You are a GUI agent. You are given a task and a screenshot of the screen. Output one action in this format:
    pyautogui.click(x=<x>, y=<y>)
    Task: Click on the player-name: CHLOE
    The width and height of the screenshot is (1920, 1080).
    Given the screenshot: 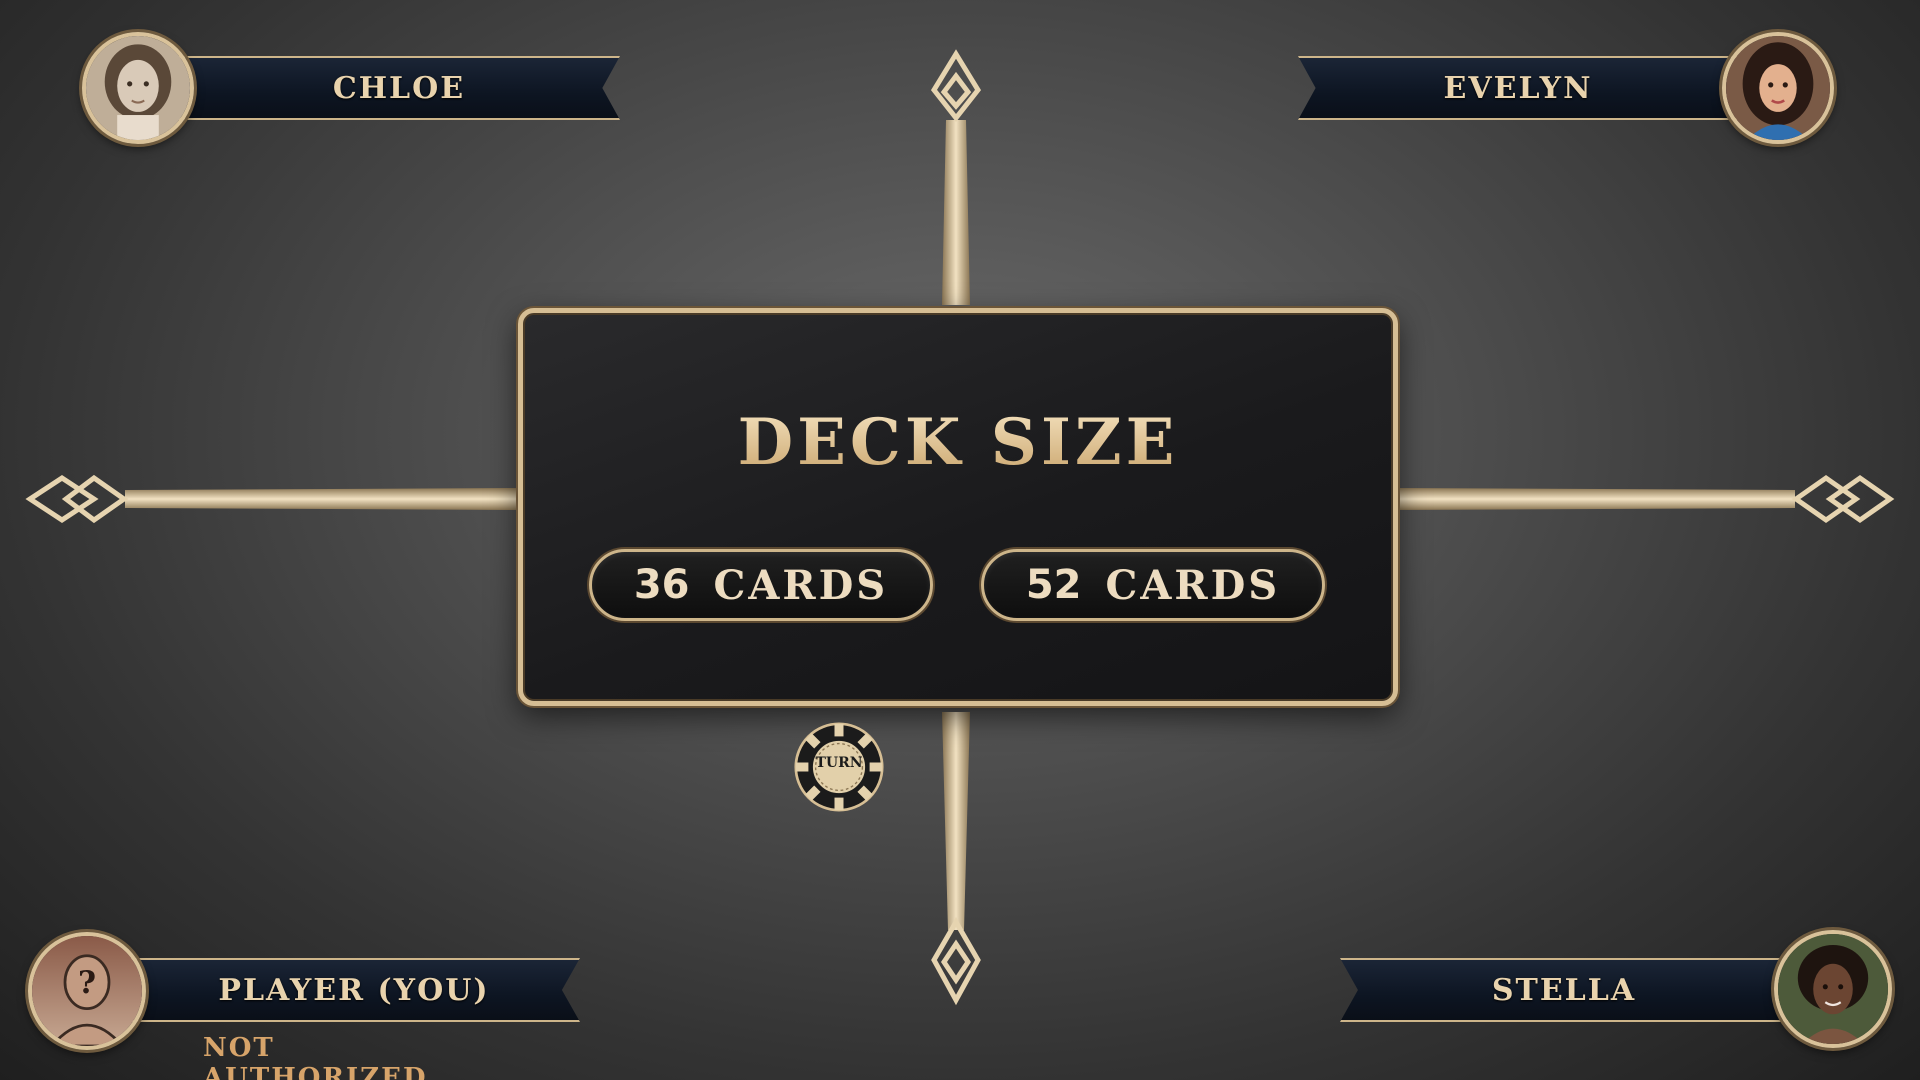 What is the action you would take?
    pyautogui.click(x=399, y=88)
    